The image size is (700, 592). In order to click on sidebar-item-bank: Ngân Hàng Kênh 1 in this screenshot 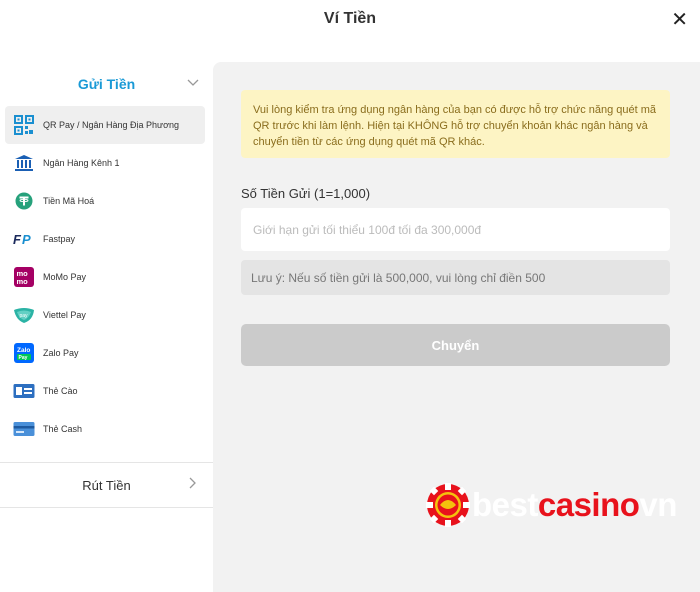, I will do `click(105, 163)`.